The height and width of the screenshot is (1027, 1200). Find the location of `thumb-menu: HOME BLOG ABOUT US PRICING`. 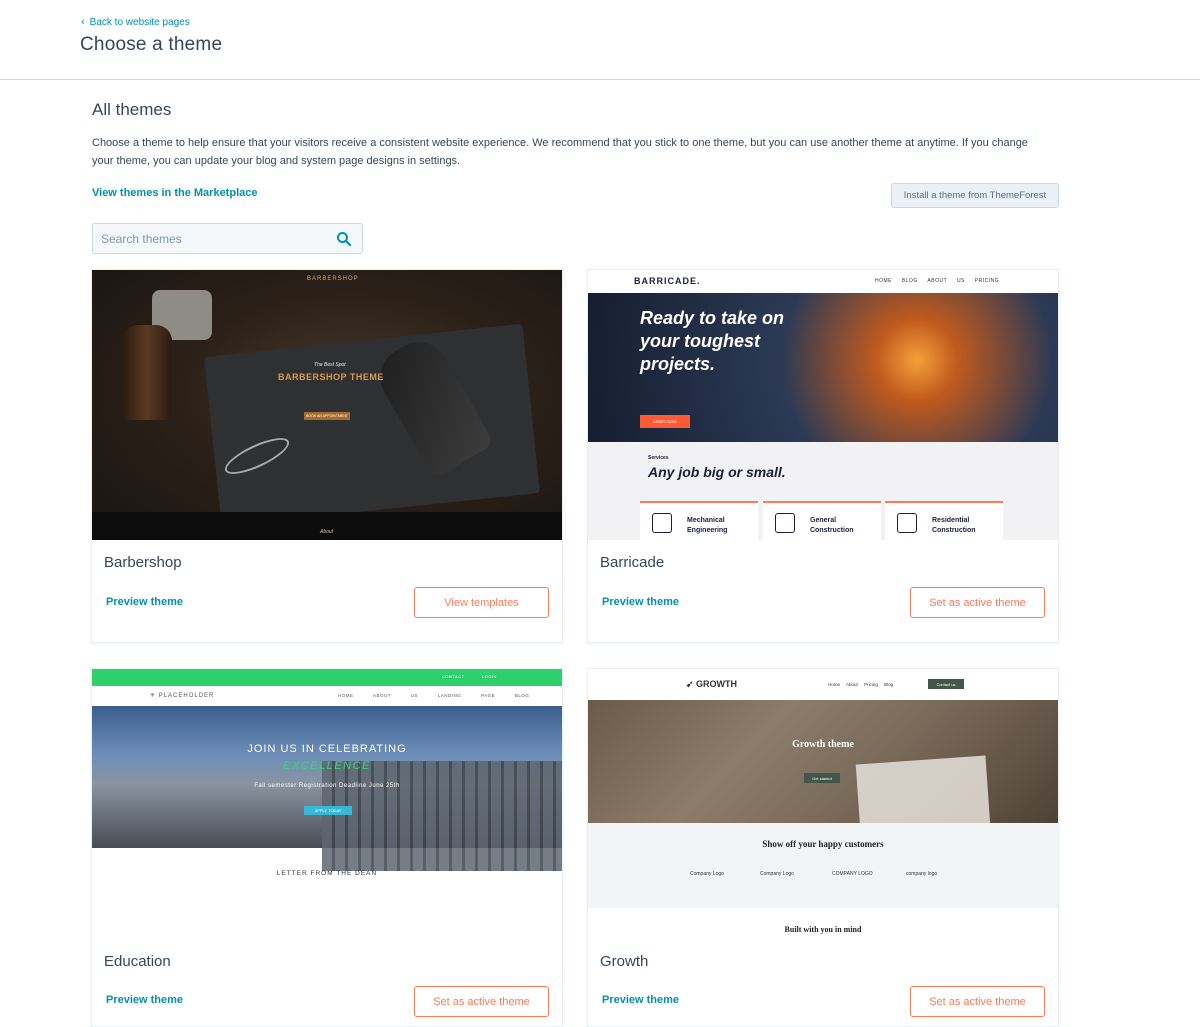

thumb-menu: HOME BLOG ABOUT US PRICING is located at coordinates (937, 281).